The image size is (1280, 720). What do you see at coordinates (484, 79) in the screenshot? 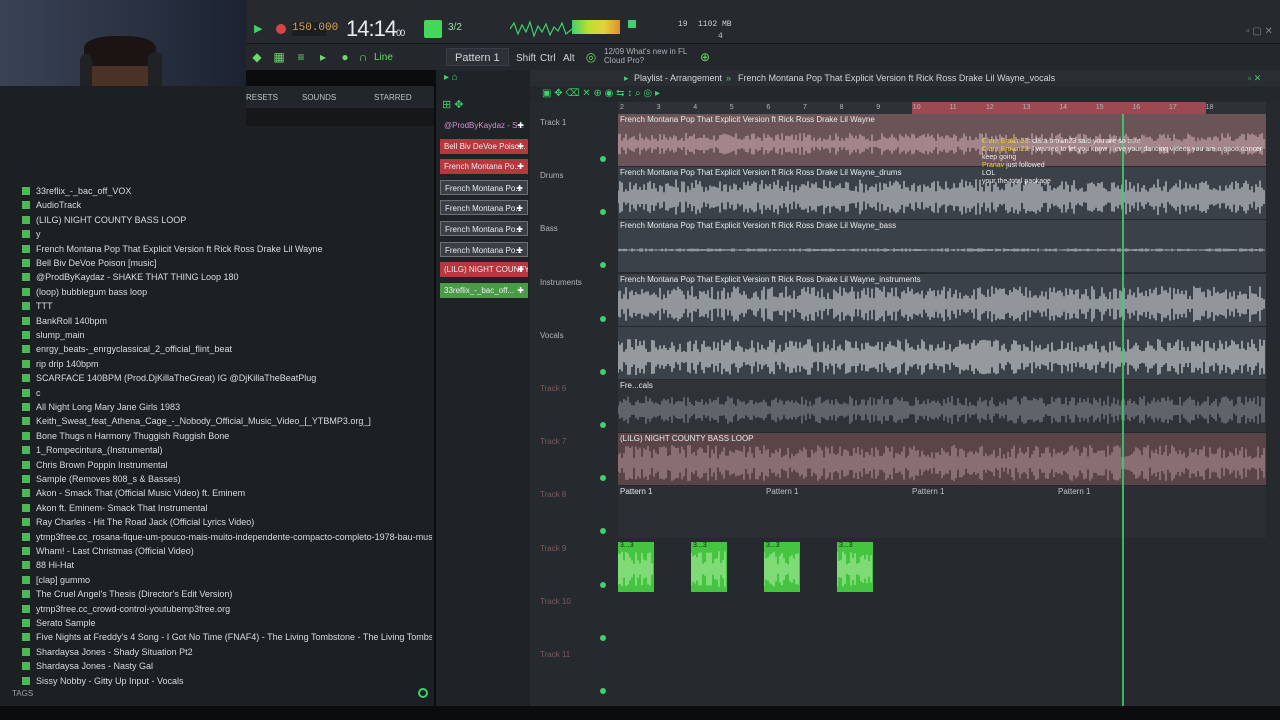
I see `rack-nav-icons: ▸ ⌂` at bounding box center [484, 79].